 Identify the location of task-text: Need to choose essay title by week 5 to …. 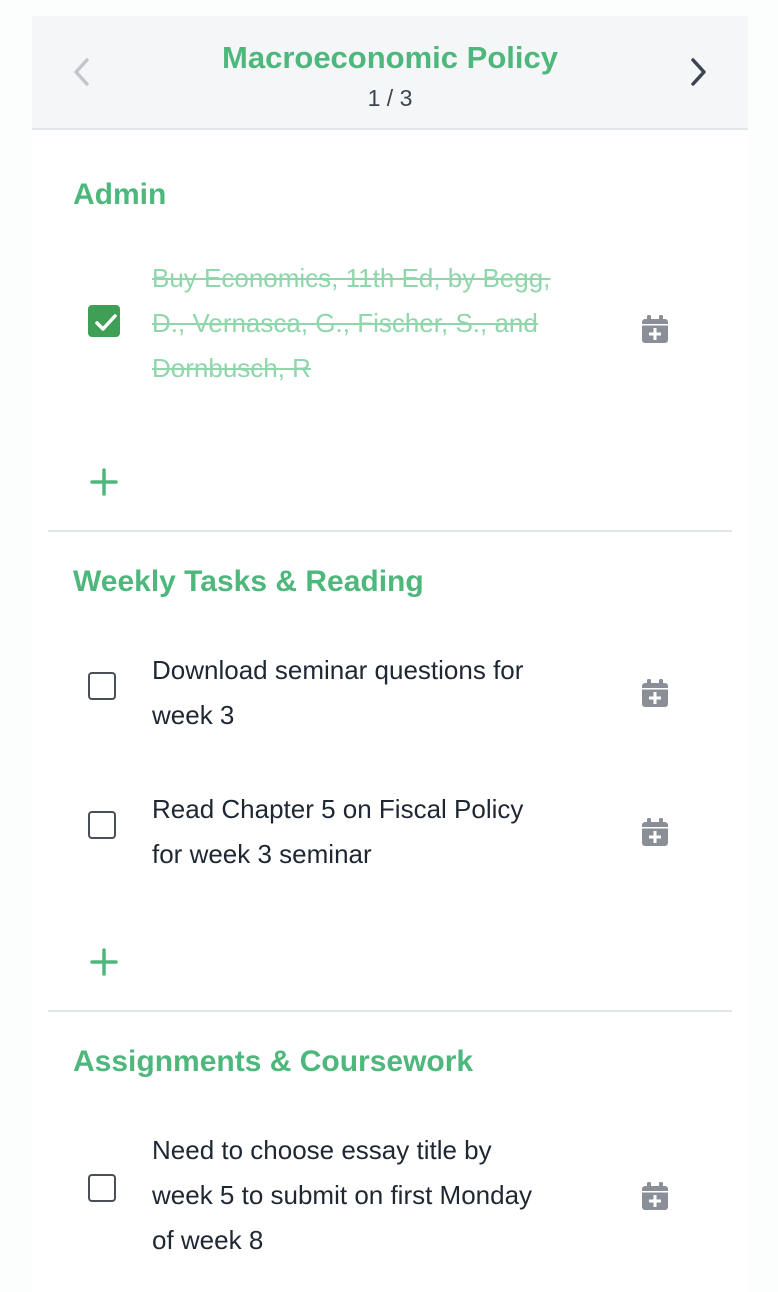
(352, 1195).